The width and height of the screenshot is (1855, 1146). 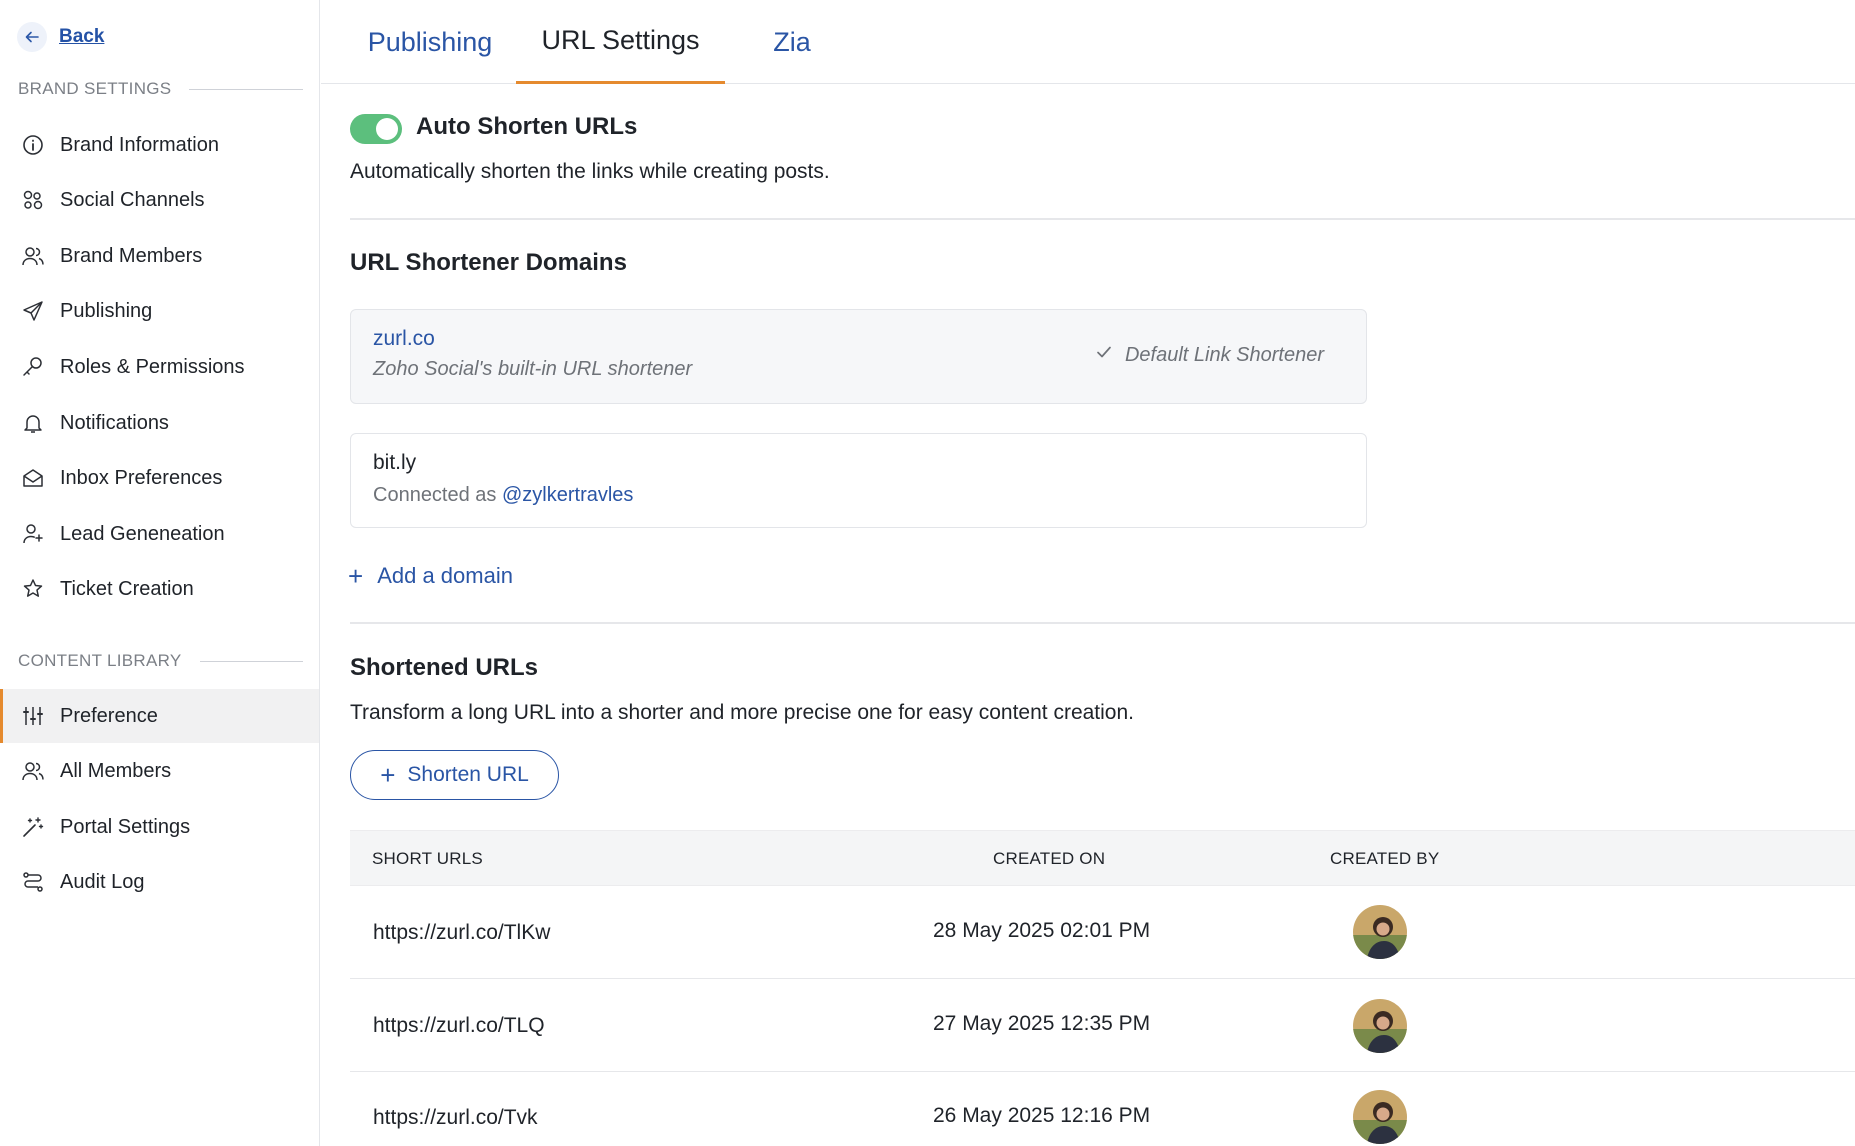 What do you see at coordinates (33, 145) in the screenshot?
I see `info-icon` at bounding box center [33, 145].